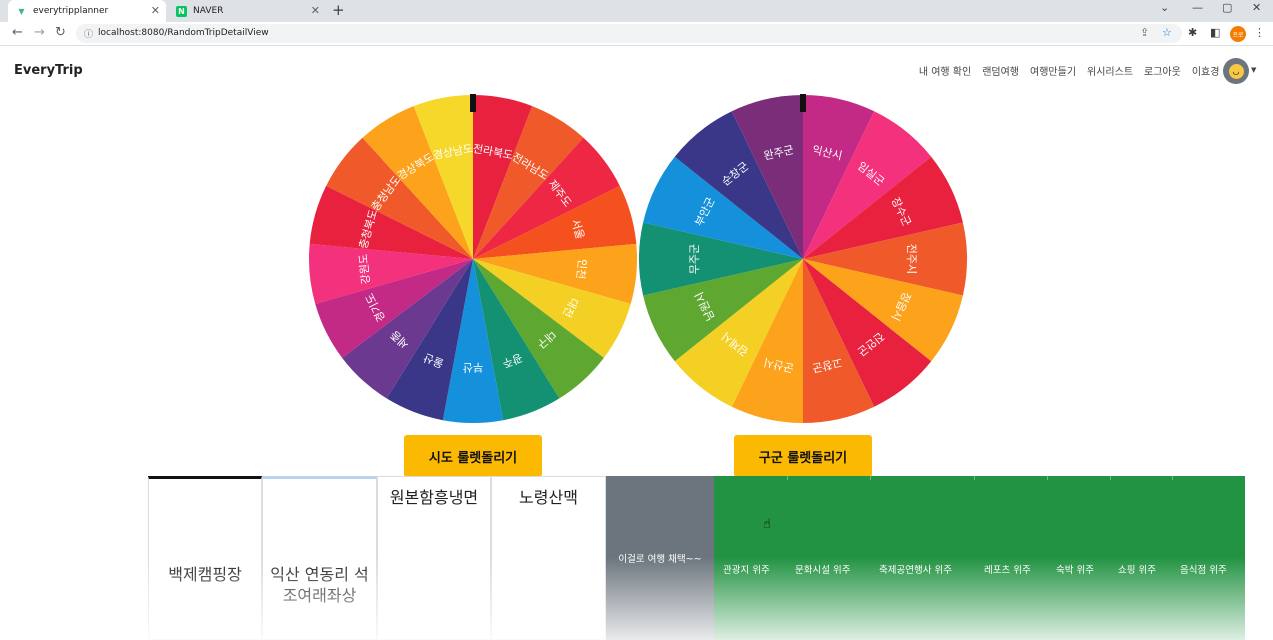  I want to click on adopt-trip-button: 이걸로 여행 채택~~, so click(660, 558).